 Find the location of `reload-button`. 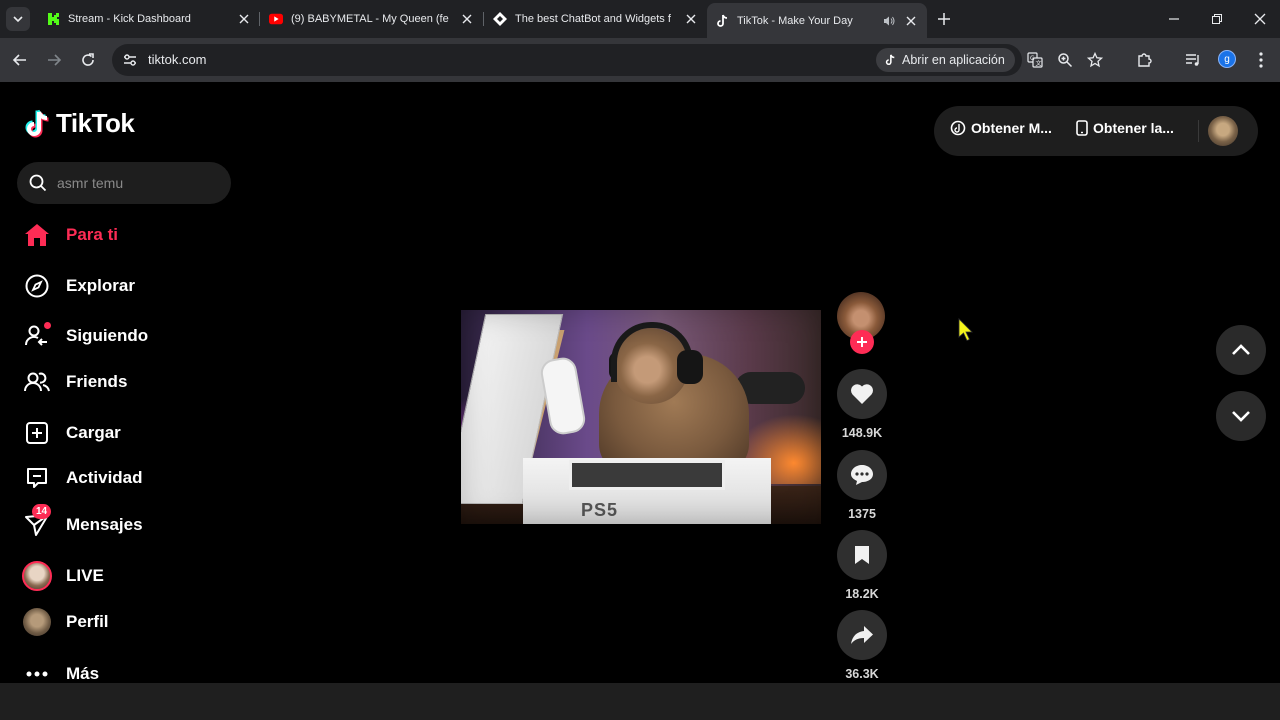

reload-button is located at coordinates (88, 60).